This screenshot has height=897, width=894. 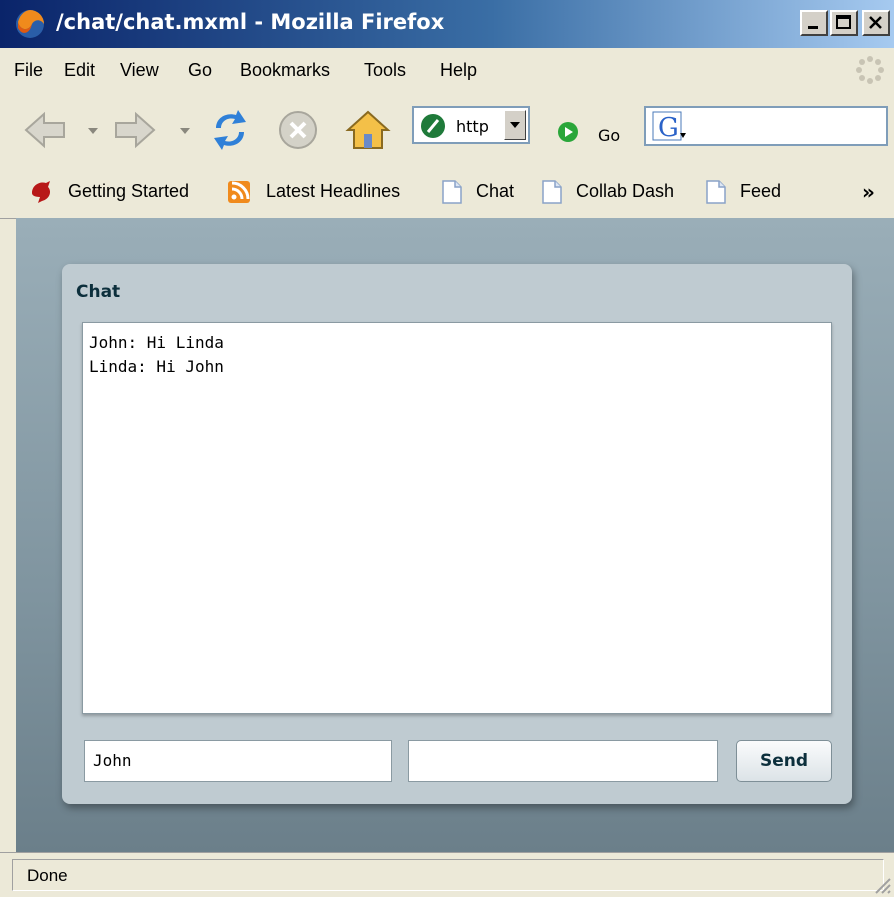 What do you see at coordinates (882, 885) in the screenshot?
I see `resize-grip-icon` at bounding box center [882, 885].